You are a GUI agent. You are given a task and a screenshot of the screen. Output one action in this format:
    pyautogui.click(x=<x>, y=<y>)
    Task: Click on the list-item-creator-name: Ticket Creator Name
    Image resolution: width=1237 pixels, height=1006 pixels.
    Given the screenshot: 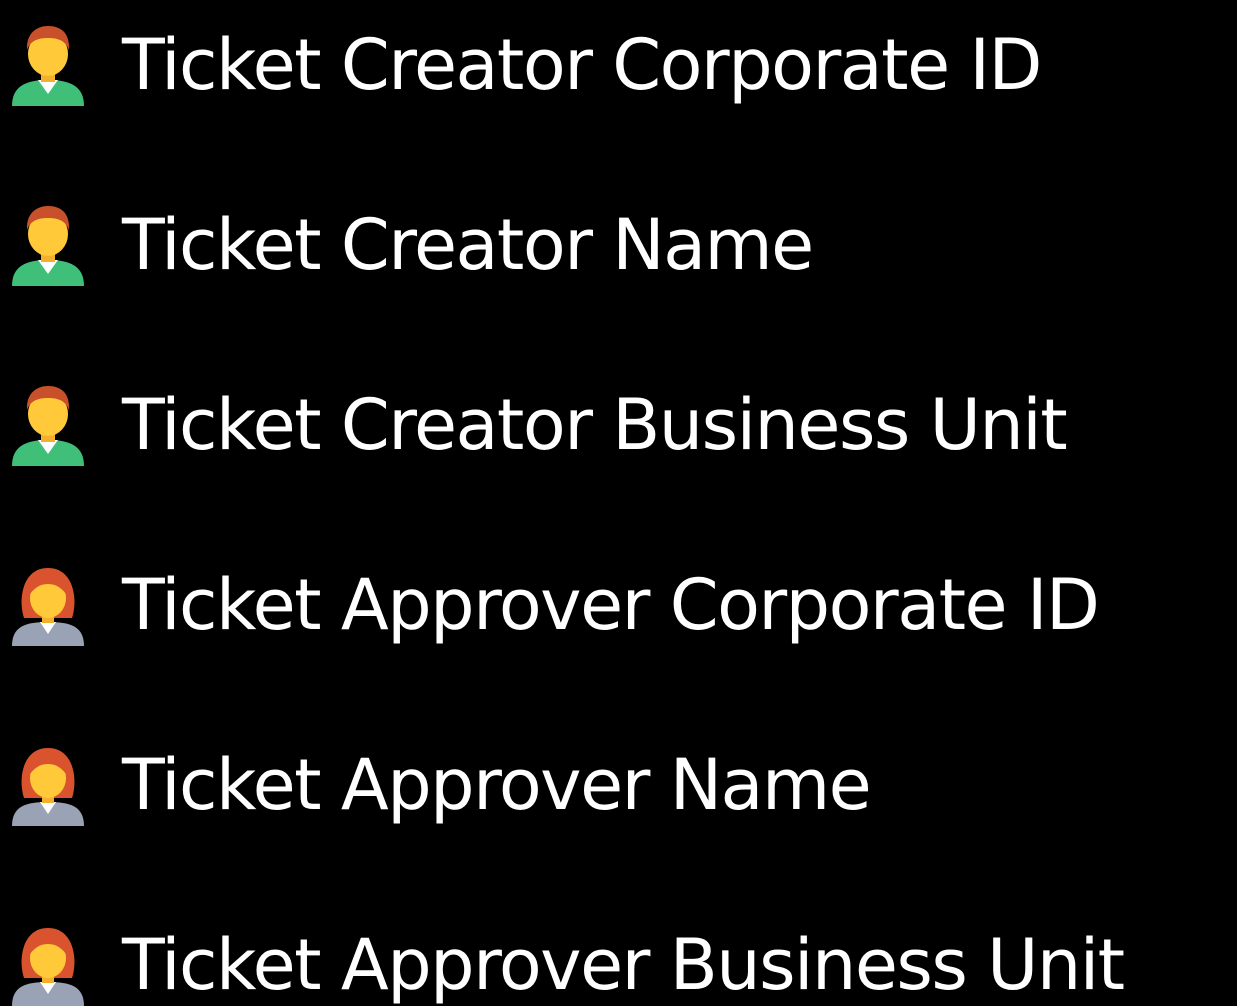 What is the action you would take?
    pyautogui.click(x=618, y=245)
    